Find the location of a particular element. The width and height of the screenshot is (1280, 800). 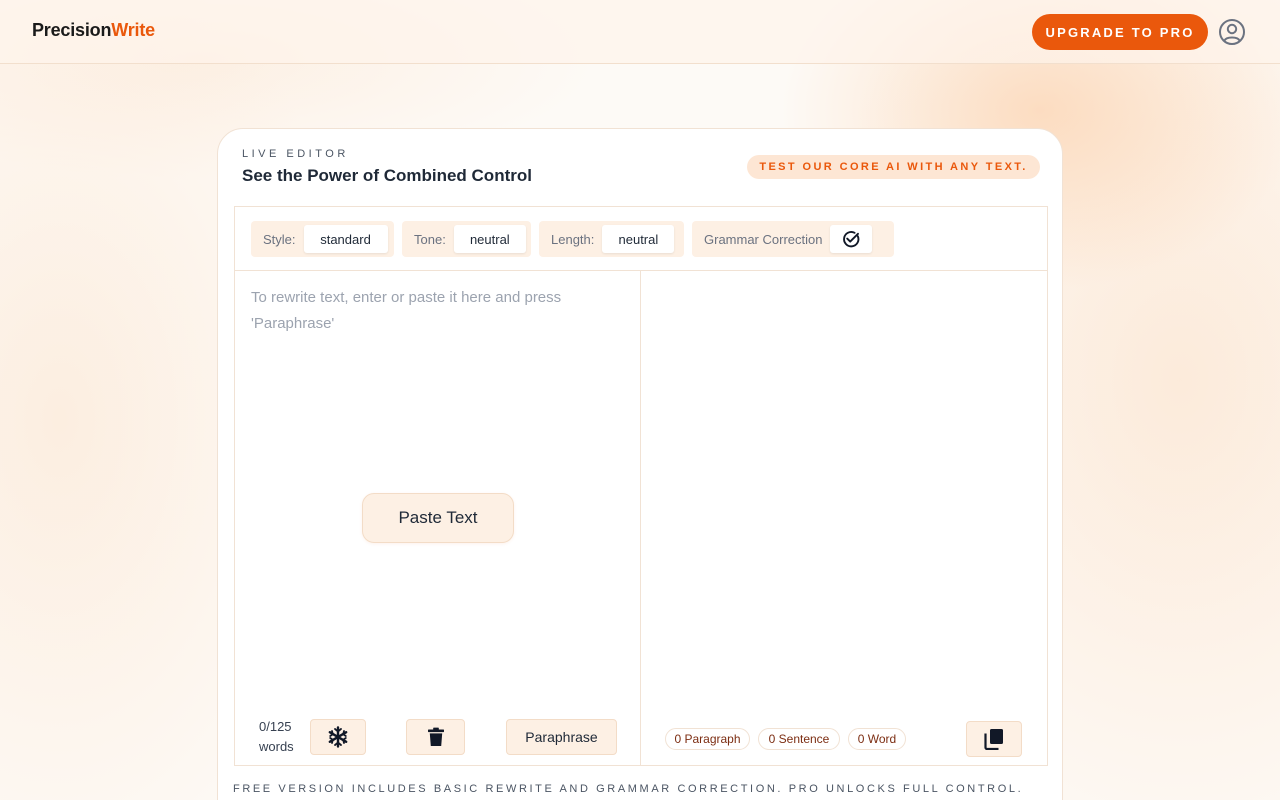

style-control: Style: standard is located at coordinates (322, 239).